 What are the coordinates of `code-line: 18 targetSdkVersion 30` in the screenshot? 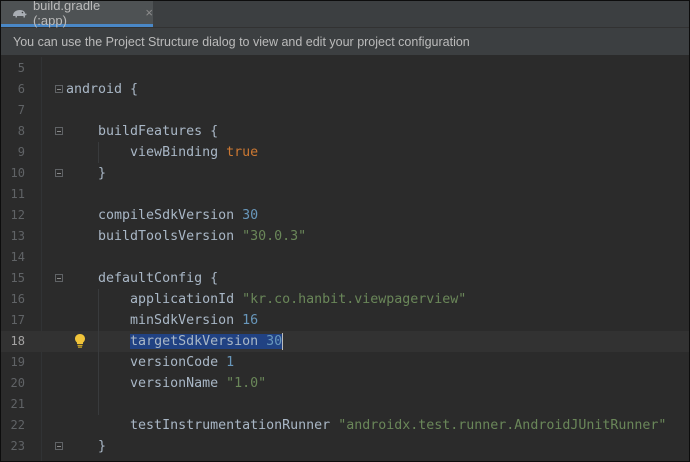 It's located at (345, 341).